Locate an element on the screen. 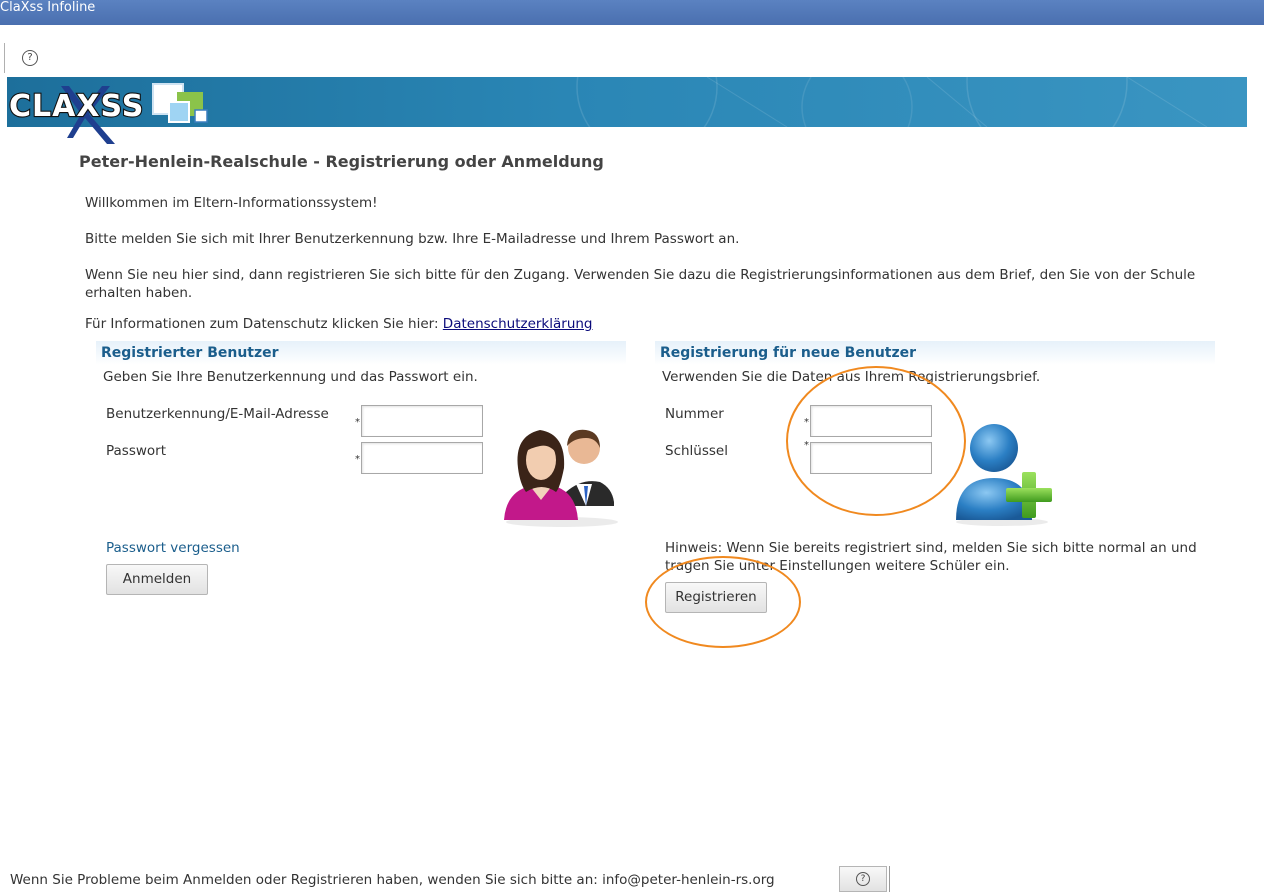 This screenshot has height=893, width=1264. register-button: Registrieren is located at coordinates (716, 597).